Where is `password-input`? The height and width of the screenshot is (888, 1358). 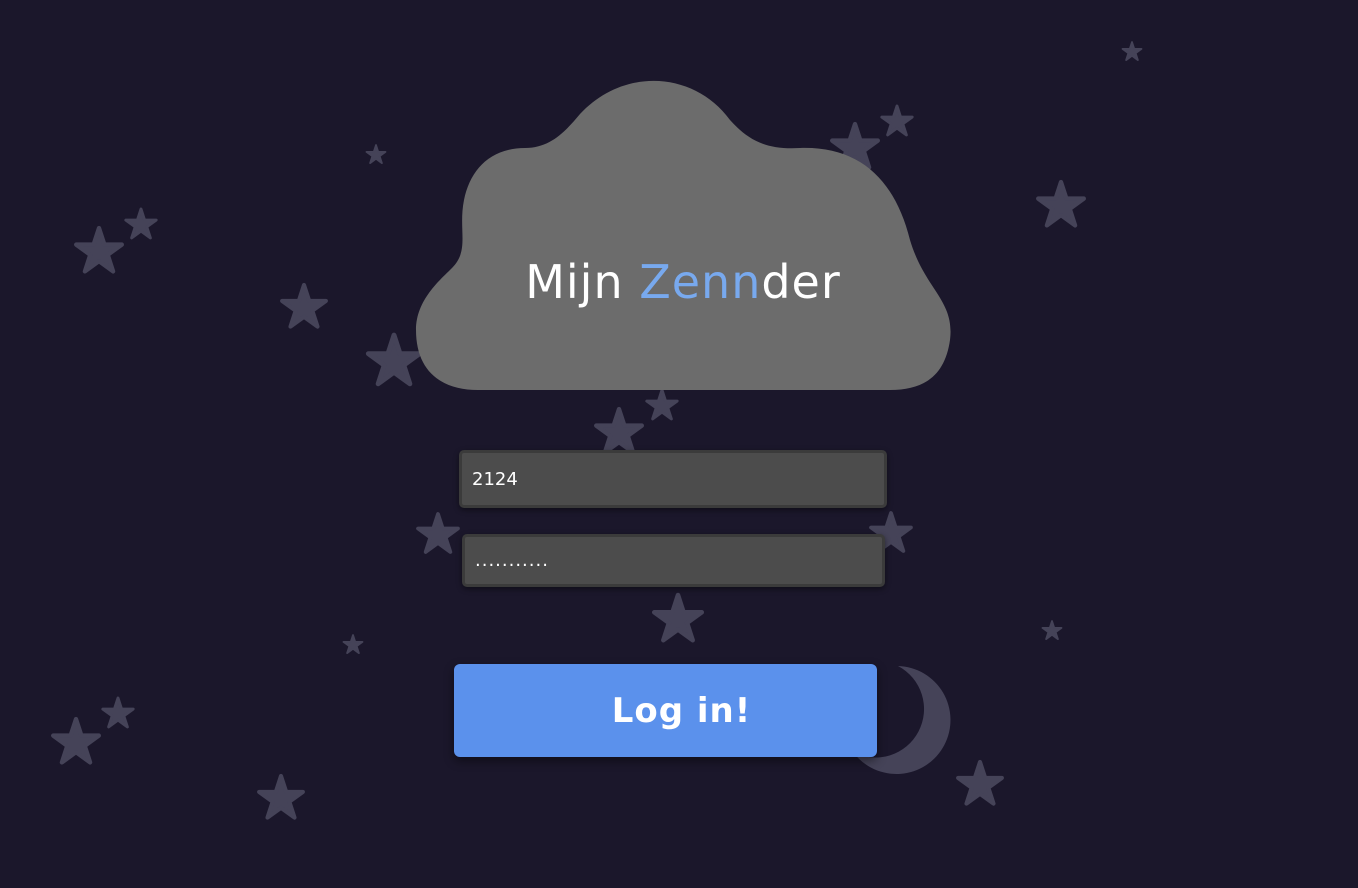 password-input is located at coordinates (673, 560).